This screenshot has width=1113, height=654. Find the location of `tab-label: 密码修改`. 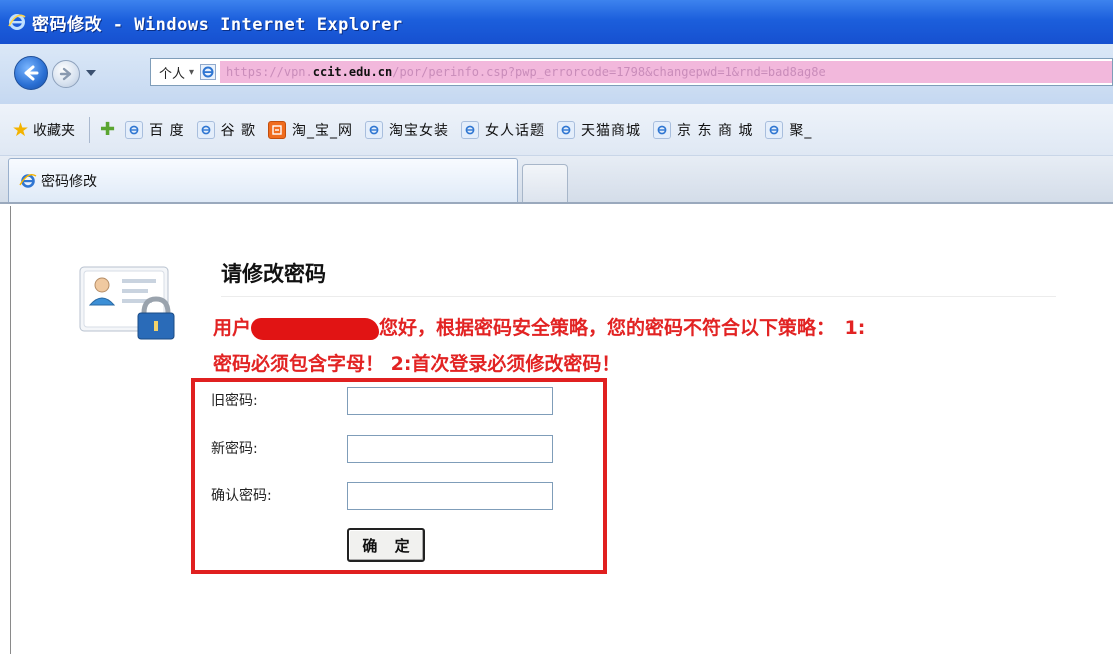

tab-label: 密码修改 is located at coordinates (69, 181).